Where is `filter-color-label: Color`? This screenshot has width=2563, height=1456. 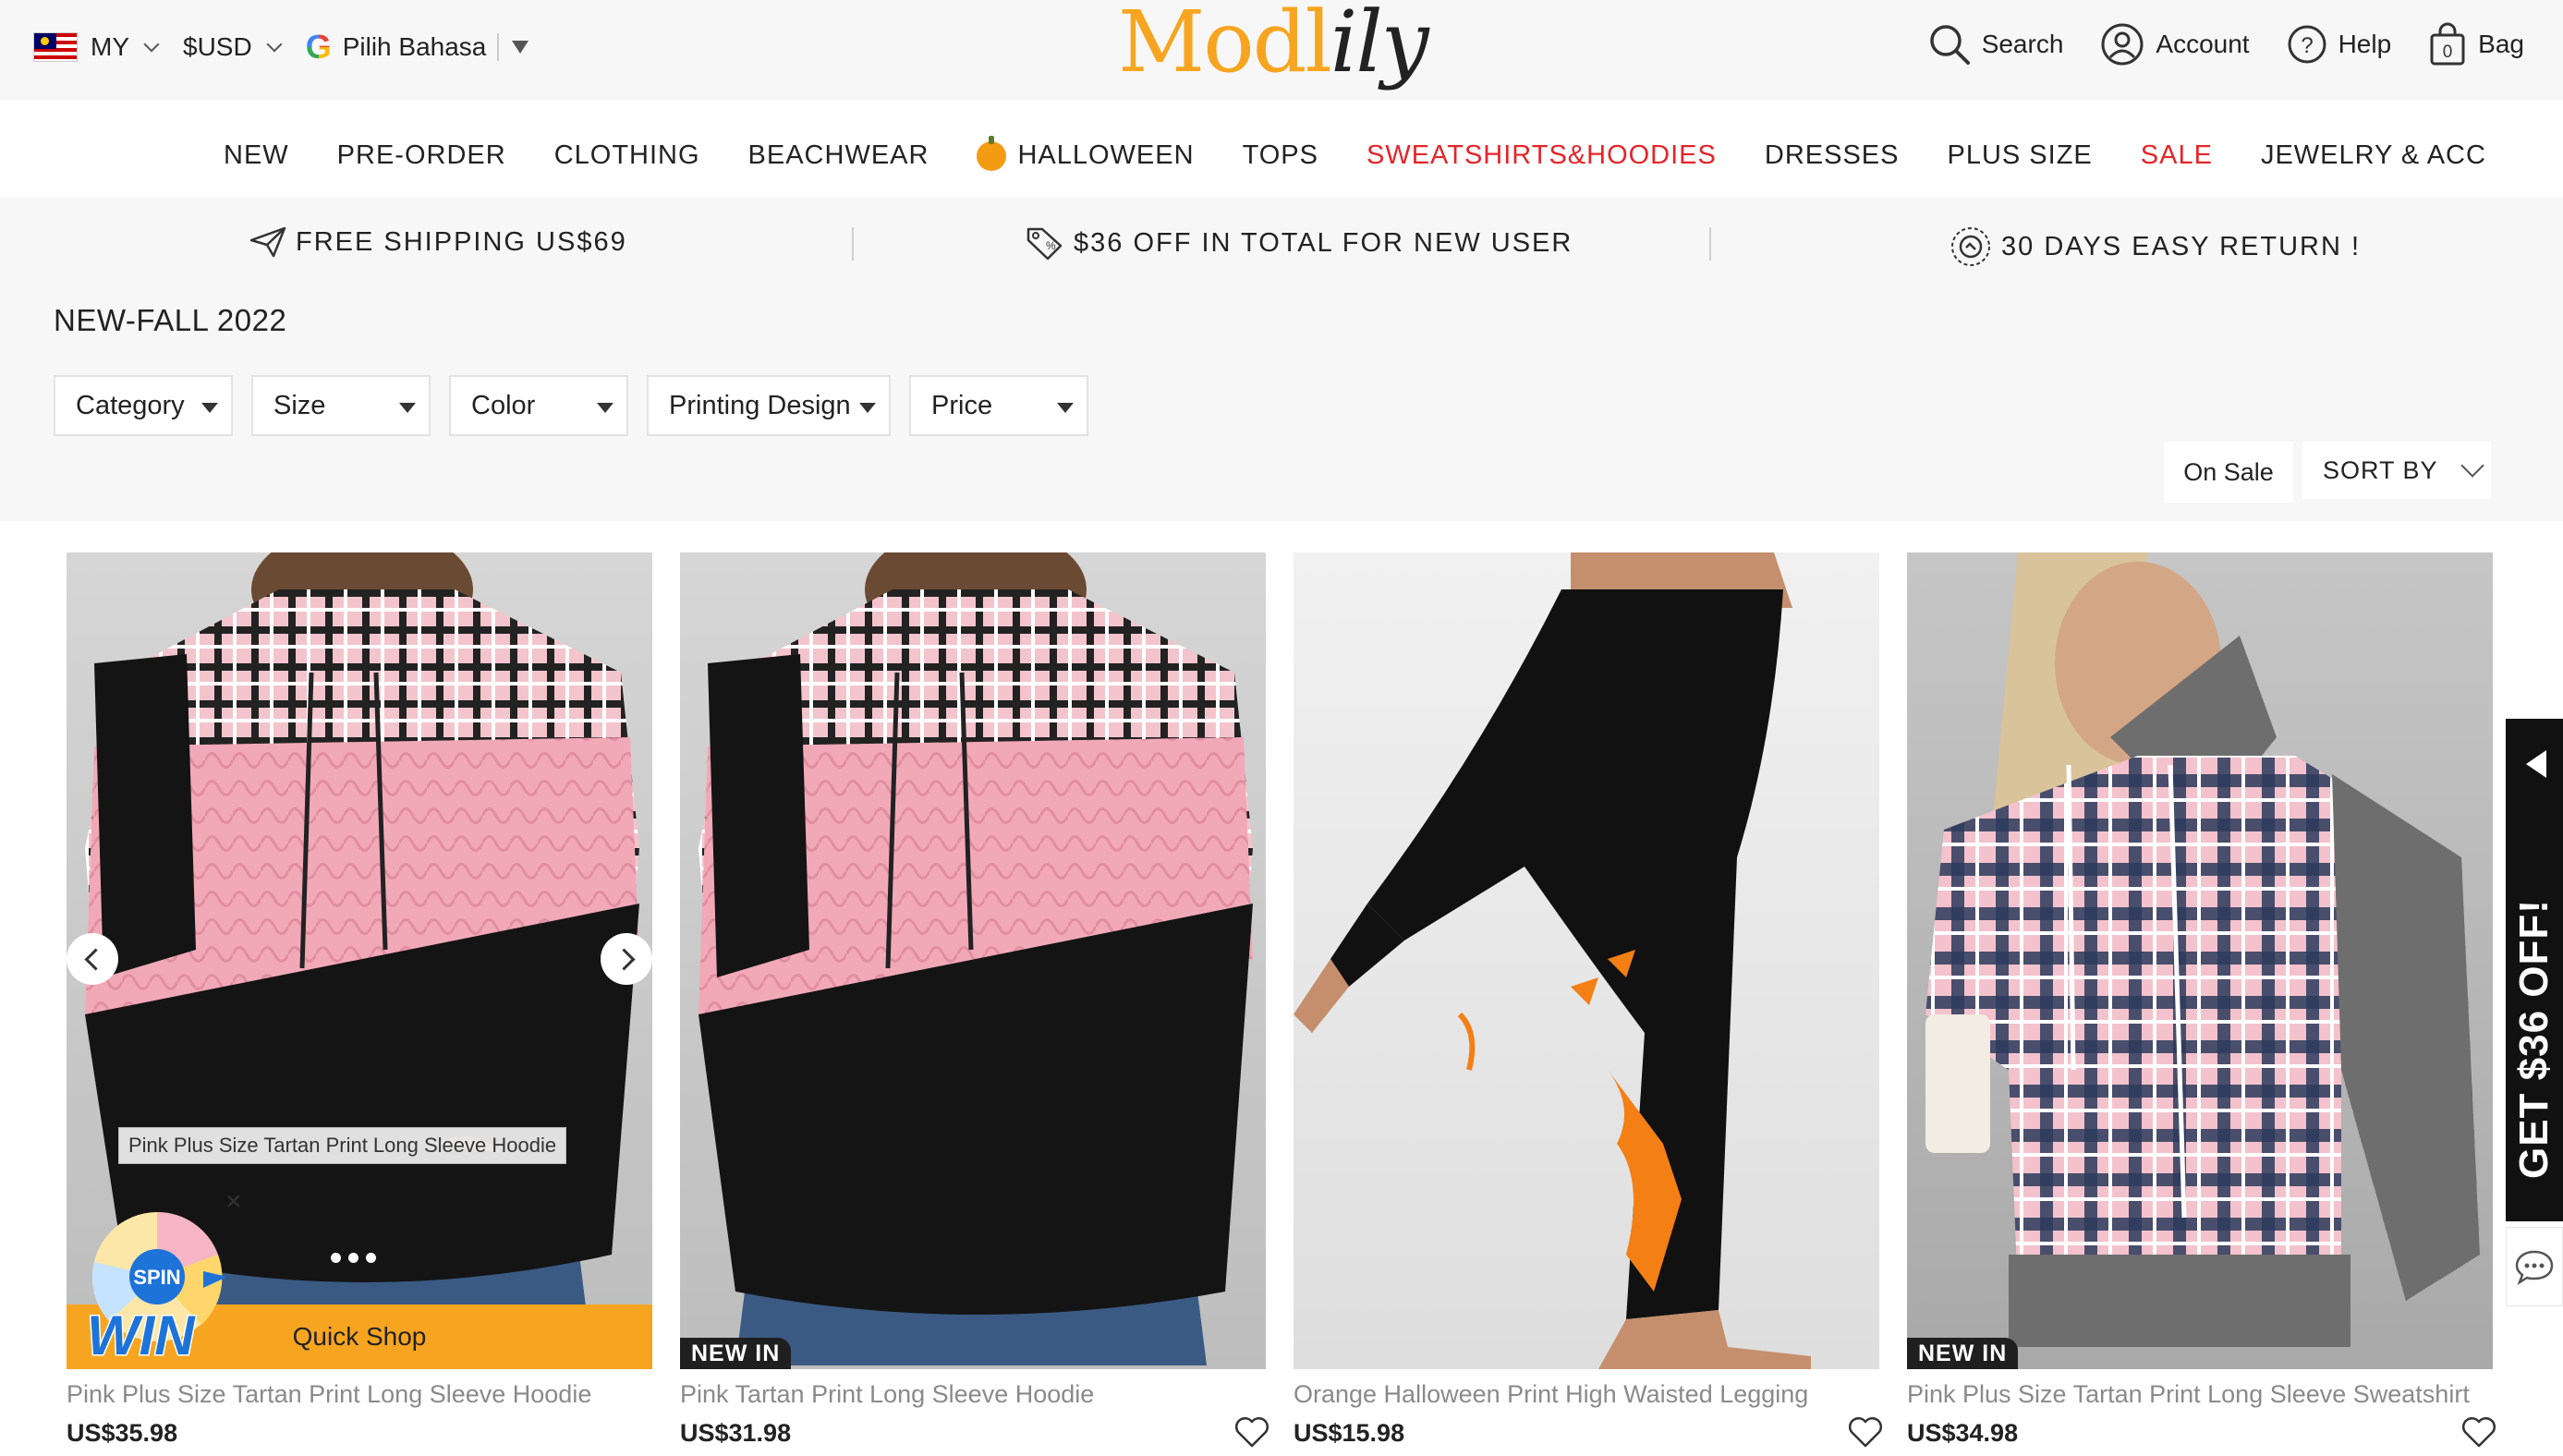 filter-color-label: Color is located at coordinates (503, 405).